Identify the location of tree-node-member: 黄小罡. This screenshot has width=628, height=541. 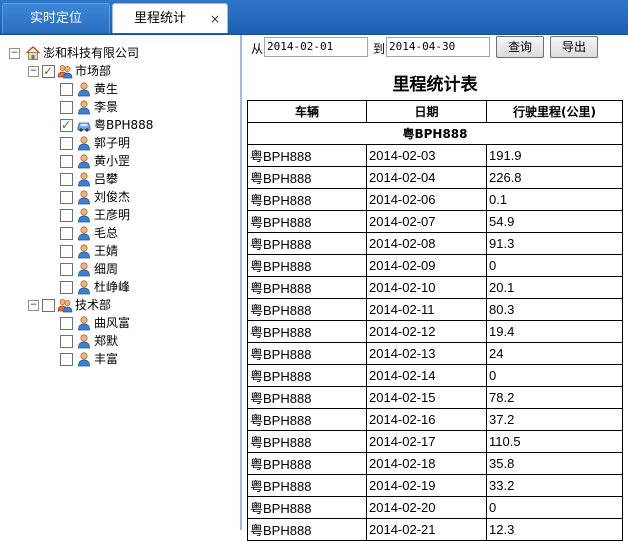
(119, 161).